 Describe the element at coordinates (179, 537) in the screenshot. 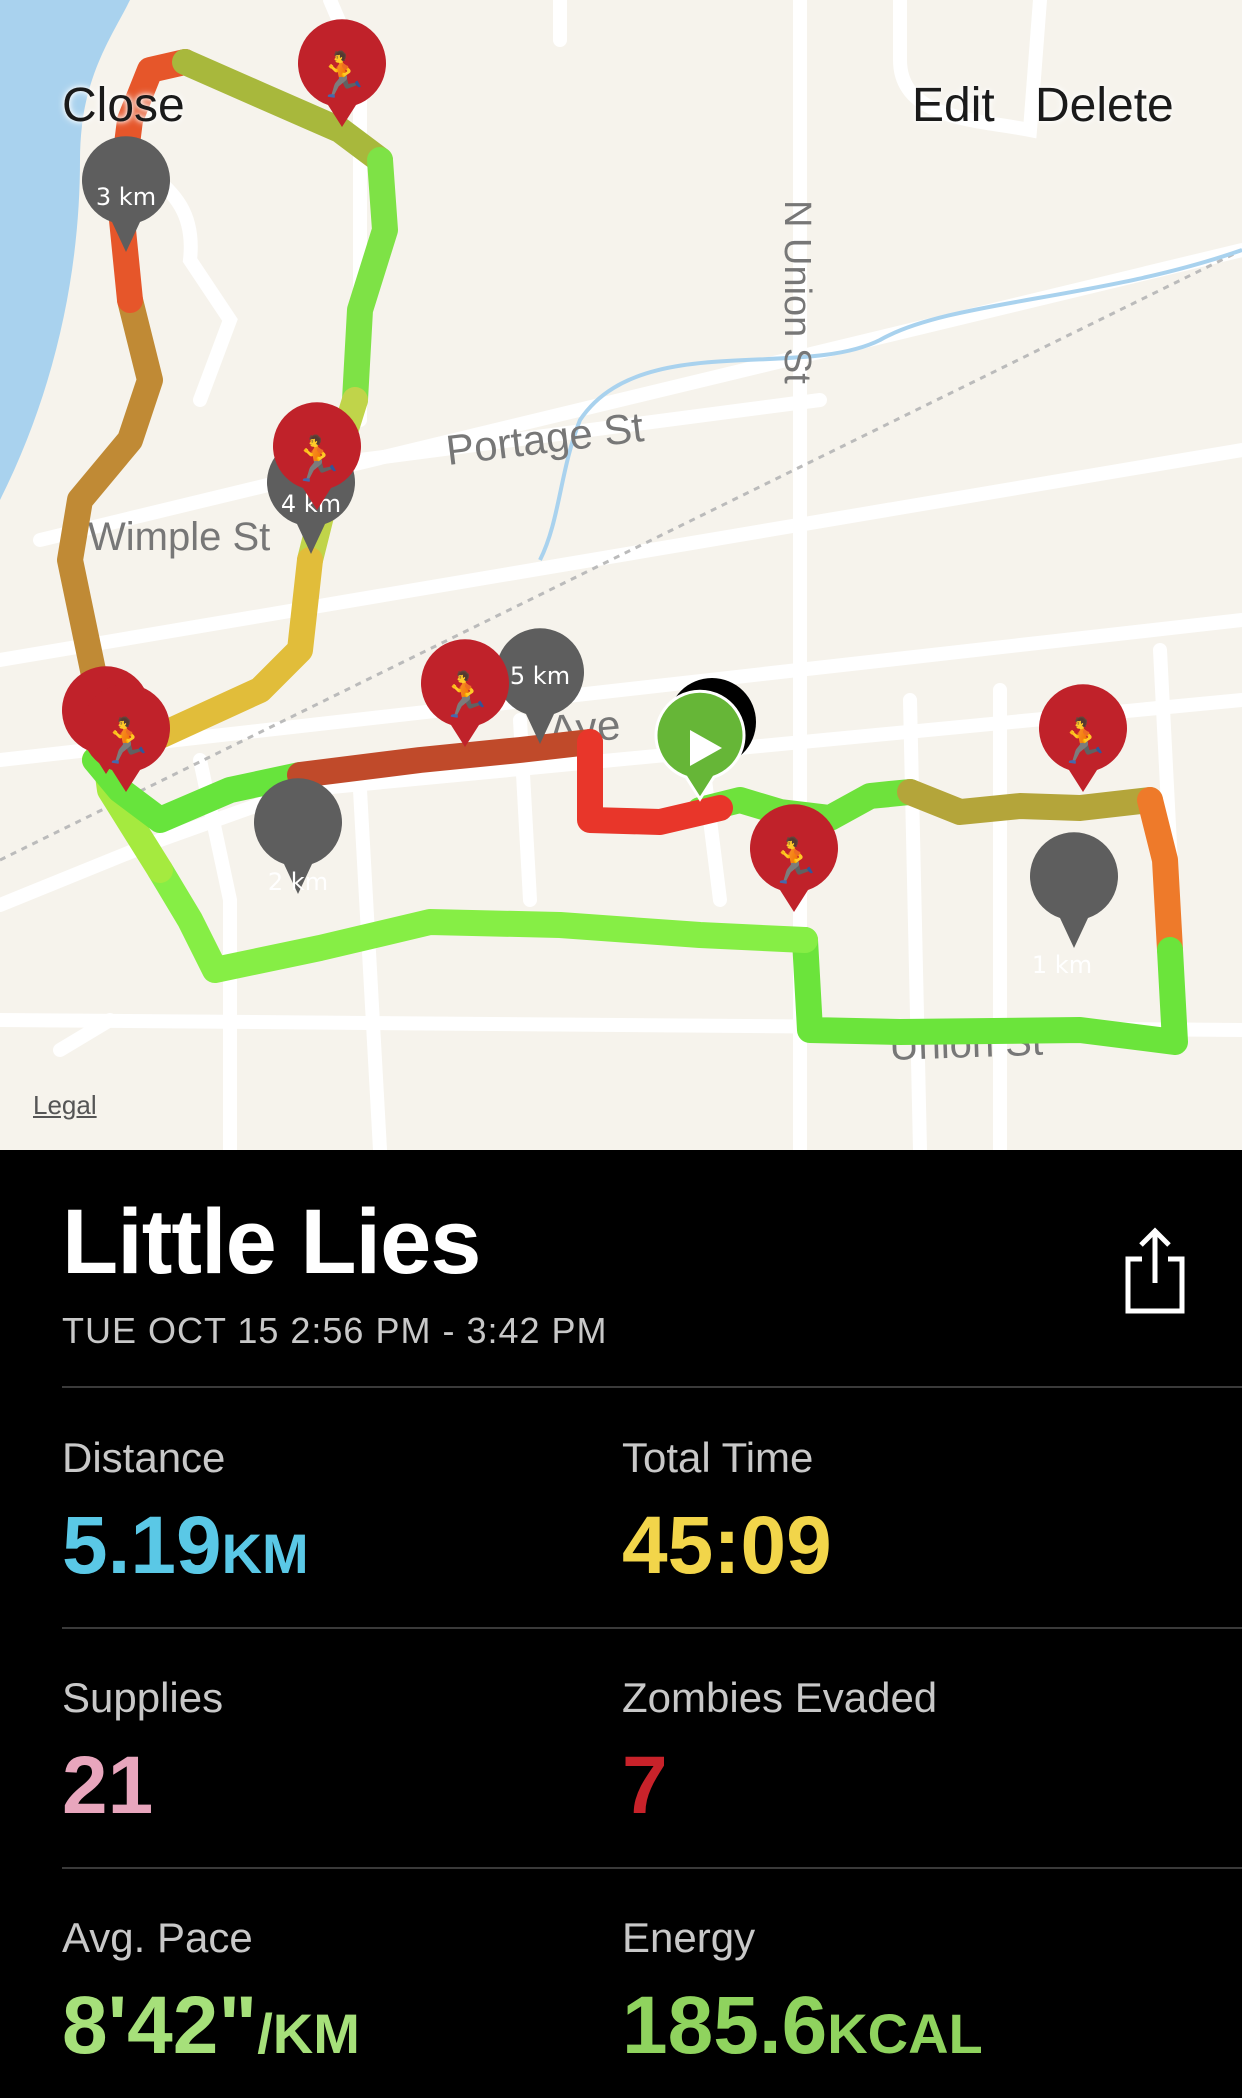

I see `street-label-wimple: Wimple St` at that location.